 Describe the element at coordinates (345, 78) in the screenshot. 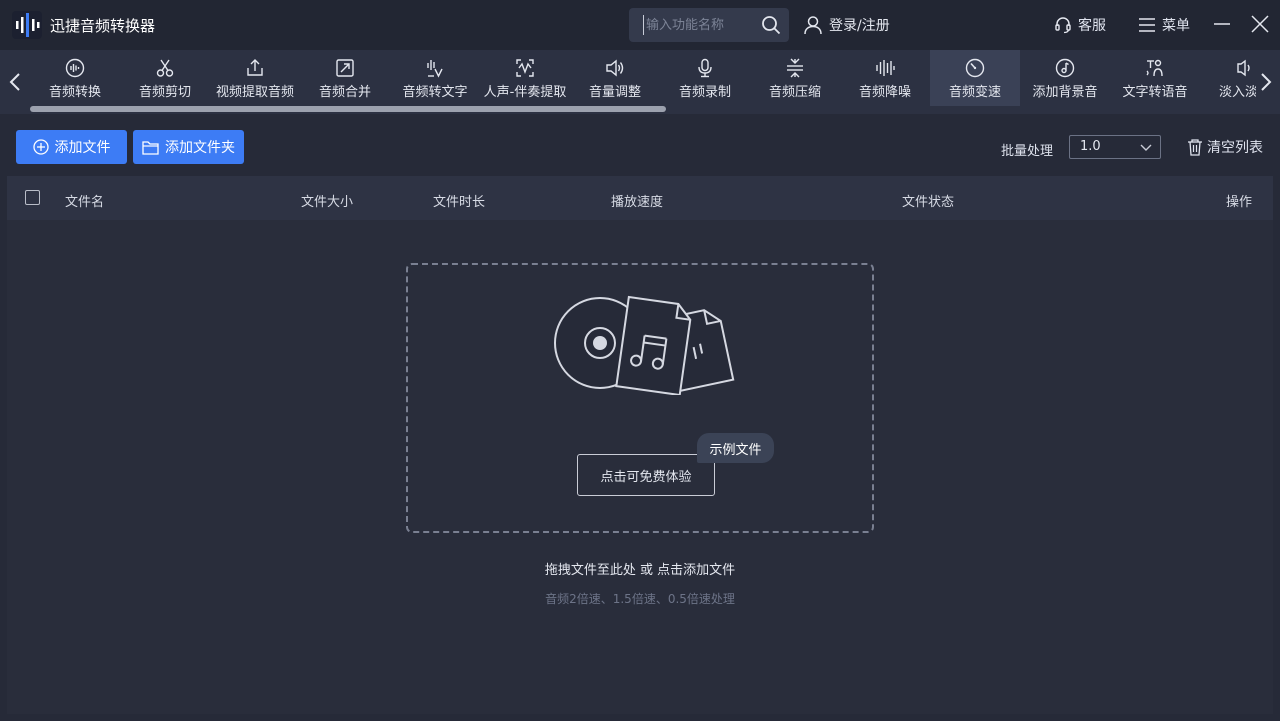

I see `tool-audio-merge: 音频合并` at that location.